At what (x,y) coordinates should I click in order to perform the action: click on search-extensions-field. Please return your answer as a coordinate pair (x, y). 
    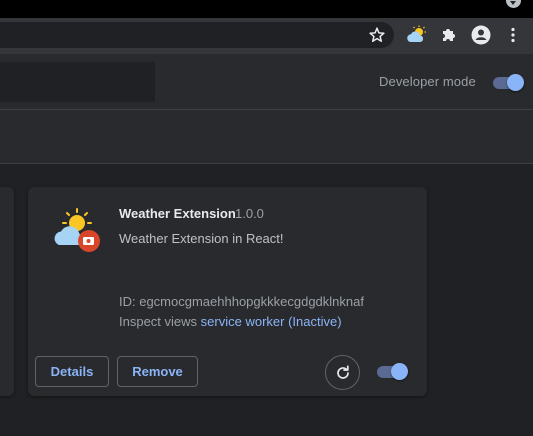
    Looking at the image, I should click on (77, 82).